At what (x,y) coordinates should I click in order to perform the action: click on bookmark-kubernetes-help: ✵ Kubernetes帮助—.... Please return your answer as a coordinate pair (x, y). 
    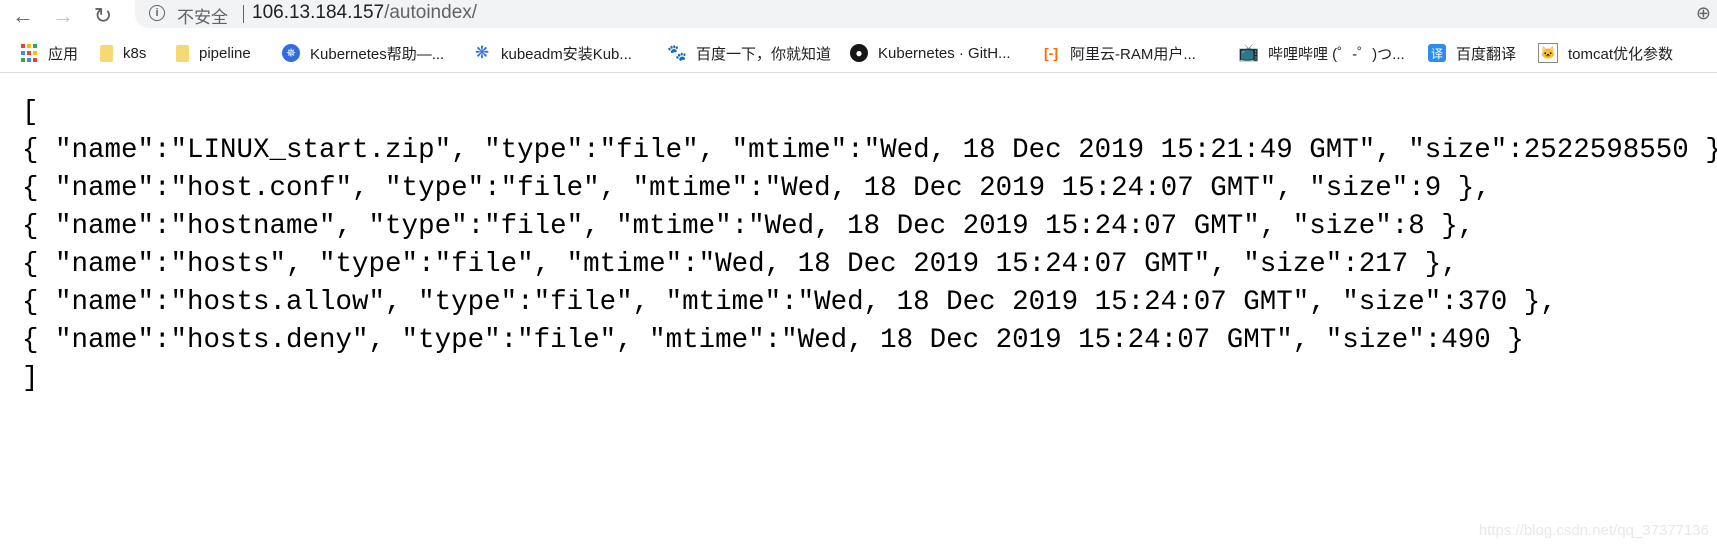
    Looking at the image, I should click on (363, 53).